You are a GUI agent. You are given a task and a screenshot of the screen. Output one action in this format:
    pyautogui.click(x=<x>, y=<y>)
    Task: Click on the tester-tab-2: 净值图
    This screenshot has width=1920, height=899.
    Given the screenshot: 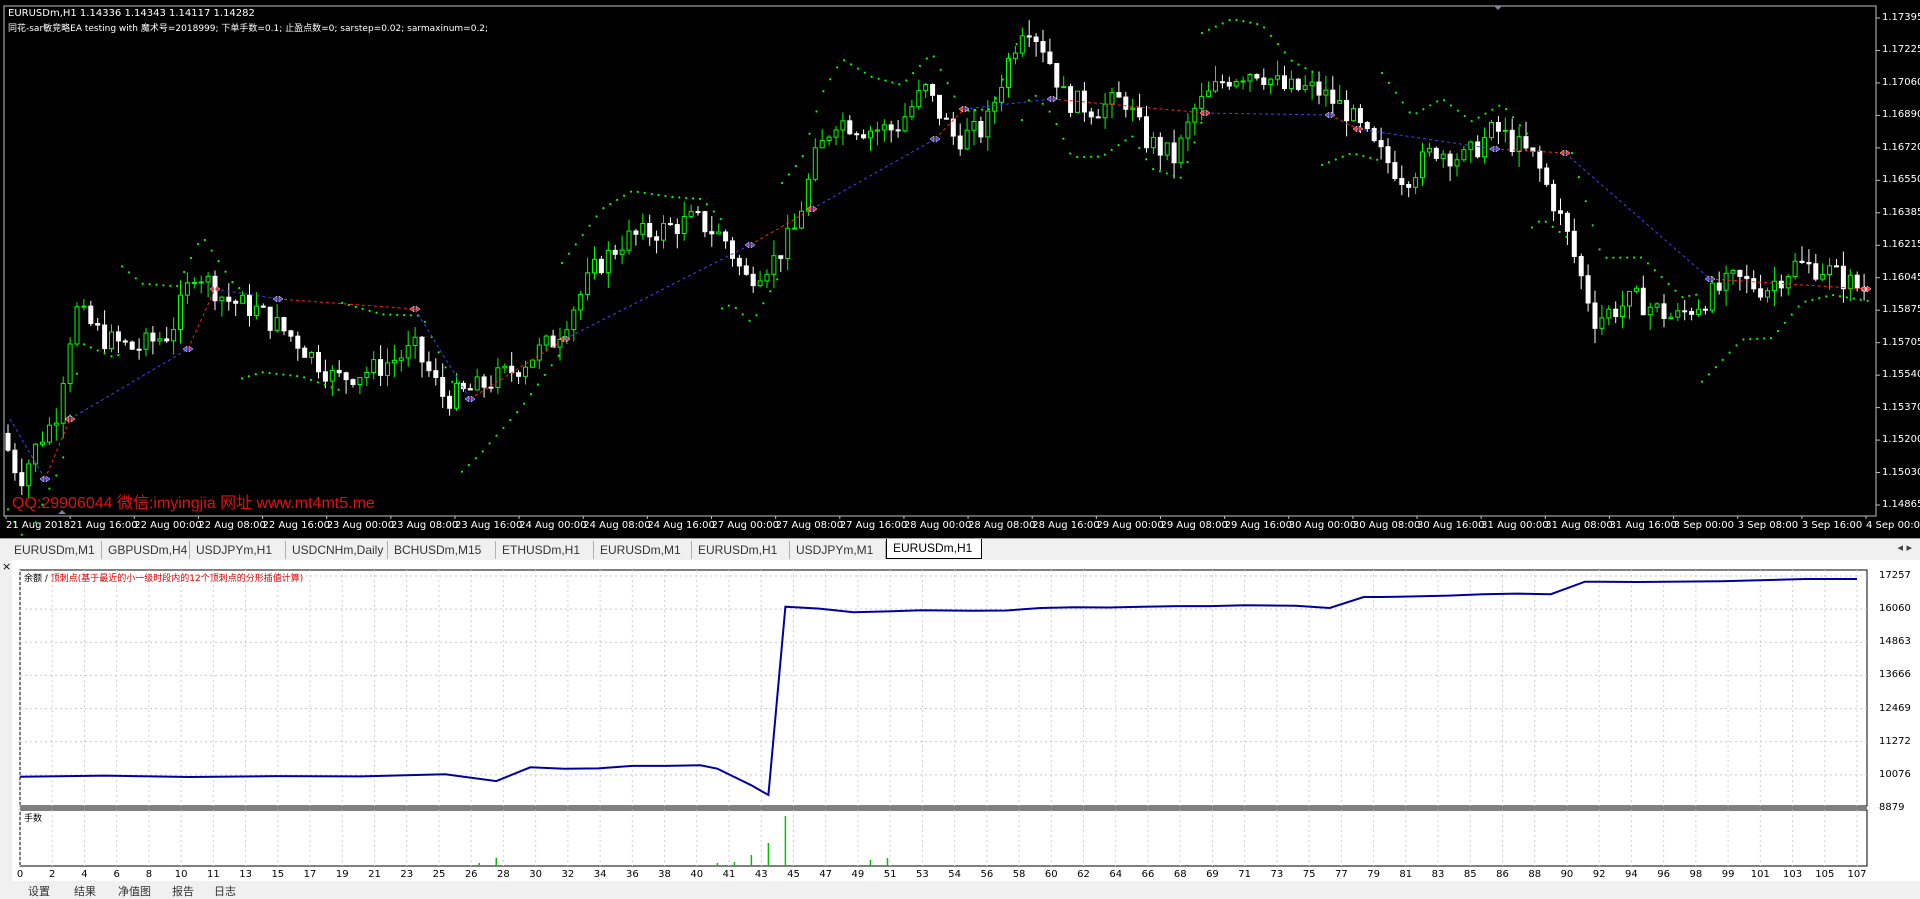 What is the action you would take?
    pyautogui.click(x=134, y=891)
    